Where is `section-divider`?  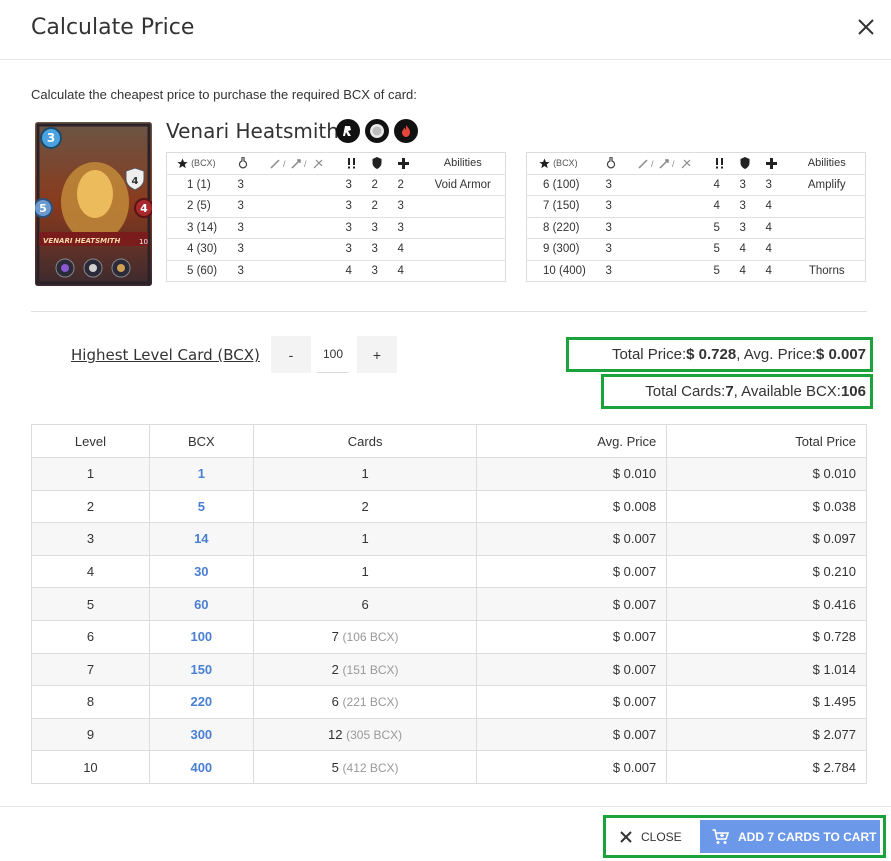
section-divider is located at coordinates (449, 311).